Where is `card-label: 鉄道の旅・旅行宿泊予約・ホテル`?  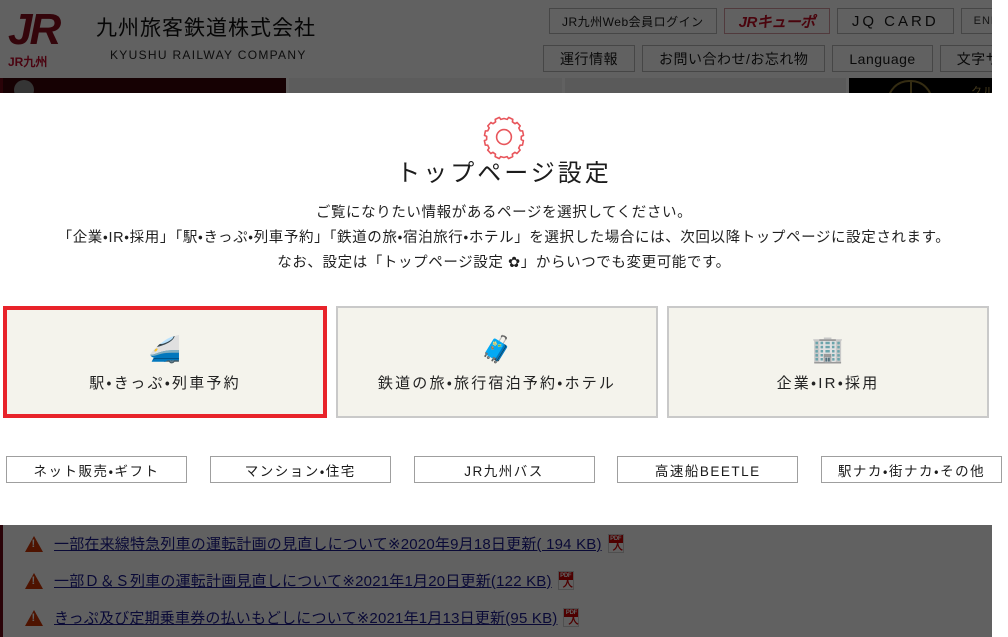
card-label: 鉄道の旅・旅行宿泊予約・ホテル is located at coordinates (497, 383).